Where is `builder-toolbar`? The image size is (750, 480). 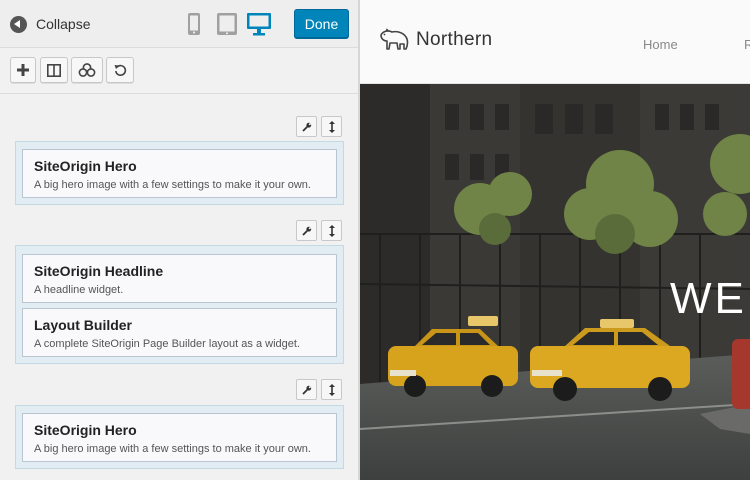
builder-toolbar is located at coordinates (179, 71).